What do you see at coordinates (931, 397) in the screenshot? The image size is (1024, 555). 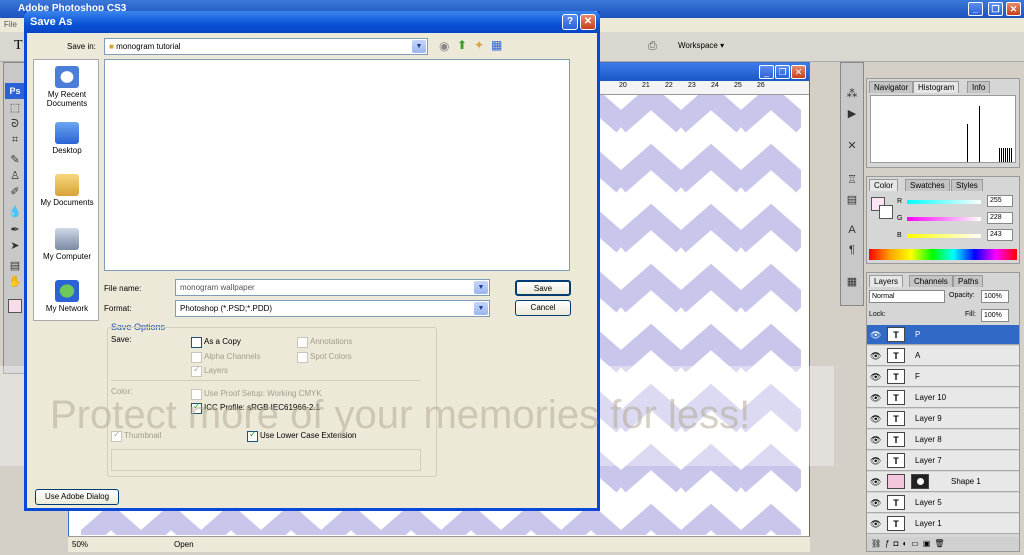 I see `layer-name: Layer 10` at bounding box center [931, 397].